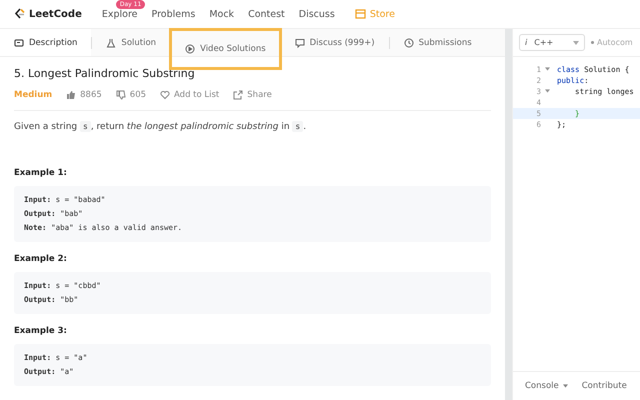 The image size is (640, 400). What do you see at coordinates (174, 14) in the screenshot?
I see `nav-link: Problems` at bounding box center [174, 14].